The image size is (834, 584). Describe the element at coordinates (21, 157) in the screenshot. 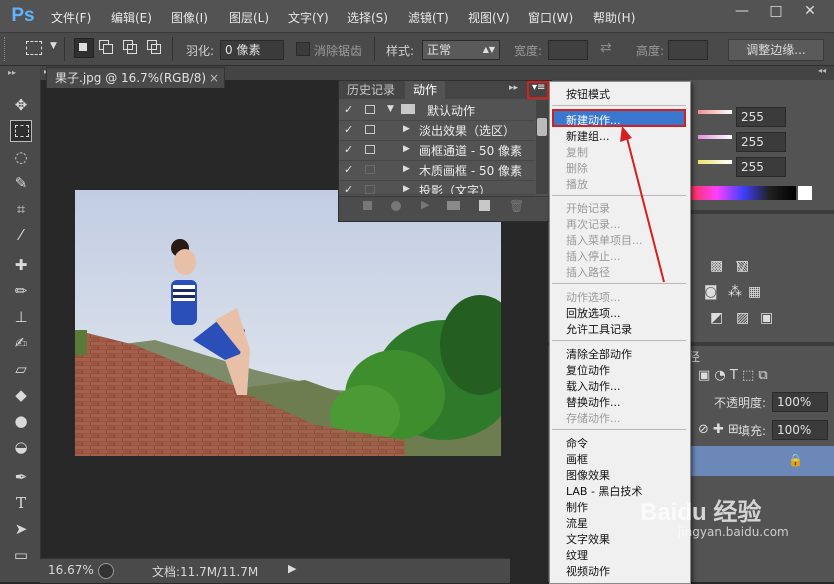

I see `lasso-tool-icon: ◌` at that location.